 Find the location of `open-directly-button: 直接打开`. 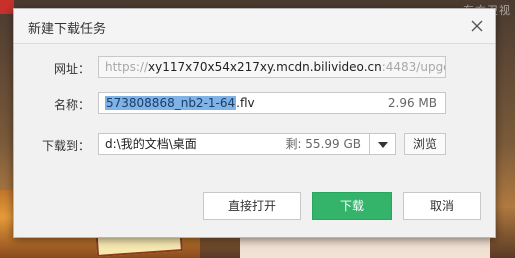

open-directly-button: 直接打开 is located at coordinates (252, 206).